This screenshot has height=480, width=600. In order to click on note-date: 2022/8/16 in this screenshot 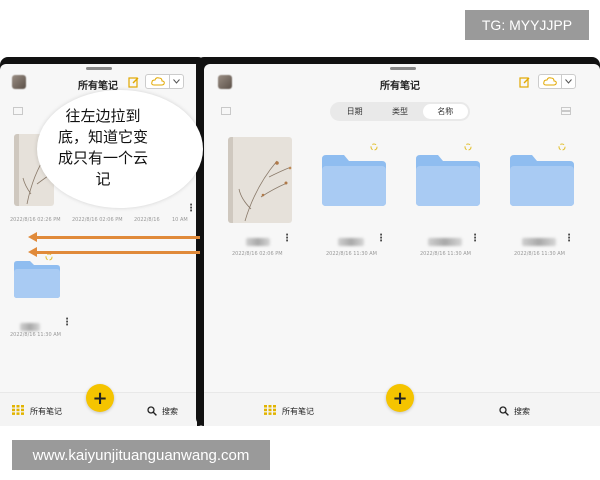, I will do `click(147, 220)`.